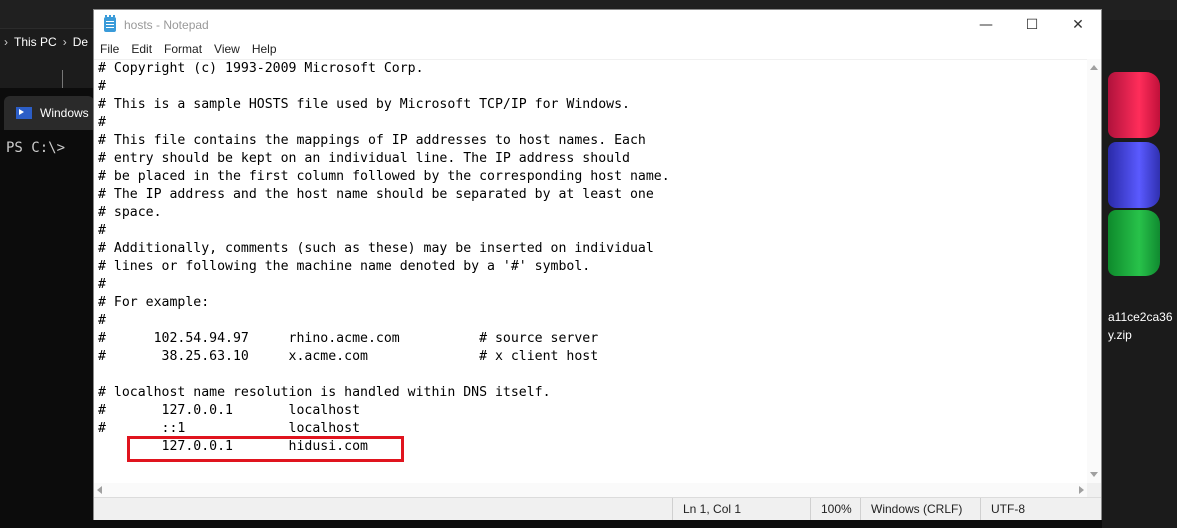 This screenshot has width=1177, height=528. What do you see at coordinates (597, 49) in the screenshot?
I see `menu-bar: File Edit Format View Help` at bounding box center [597, 49].